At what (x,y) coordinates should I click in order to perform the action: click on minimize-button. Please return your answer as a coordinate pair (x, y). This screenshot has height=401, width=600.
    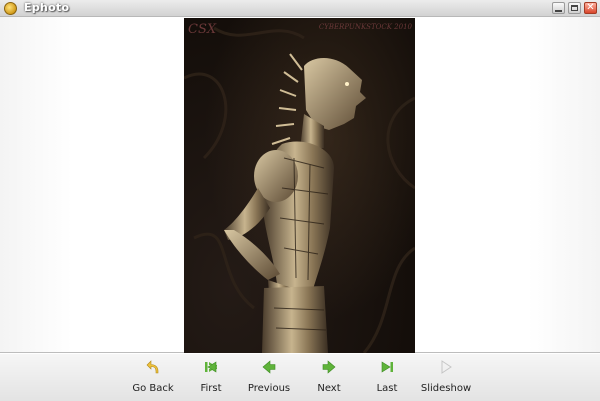
    Looking at the image, I should click on (558, 8).